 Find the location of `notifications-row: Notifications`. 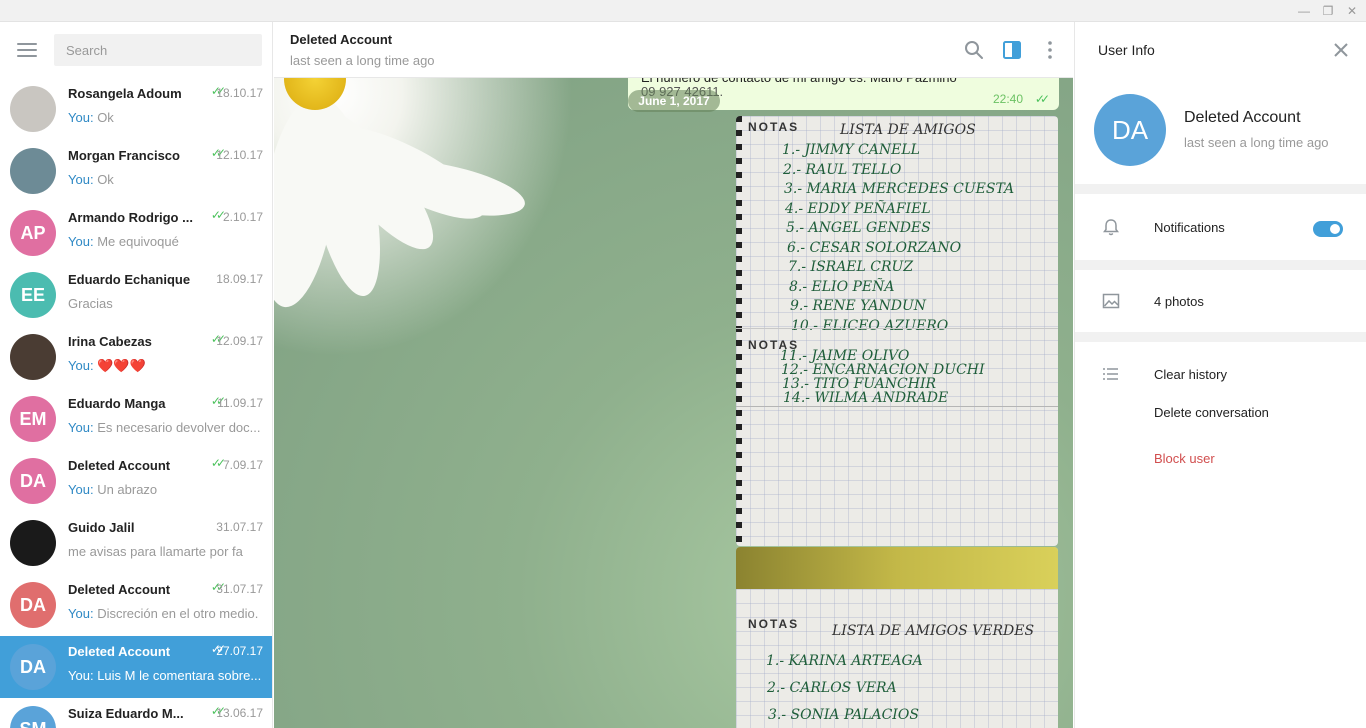

notifications-row: Notifications is located at coordinates (1220, 227).